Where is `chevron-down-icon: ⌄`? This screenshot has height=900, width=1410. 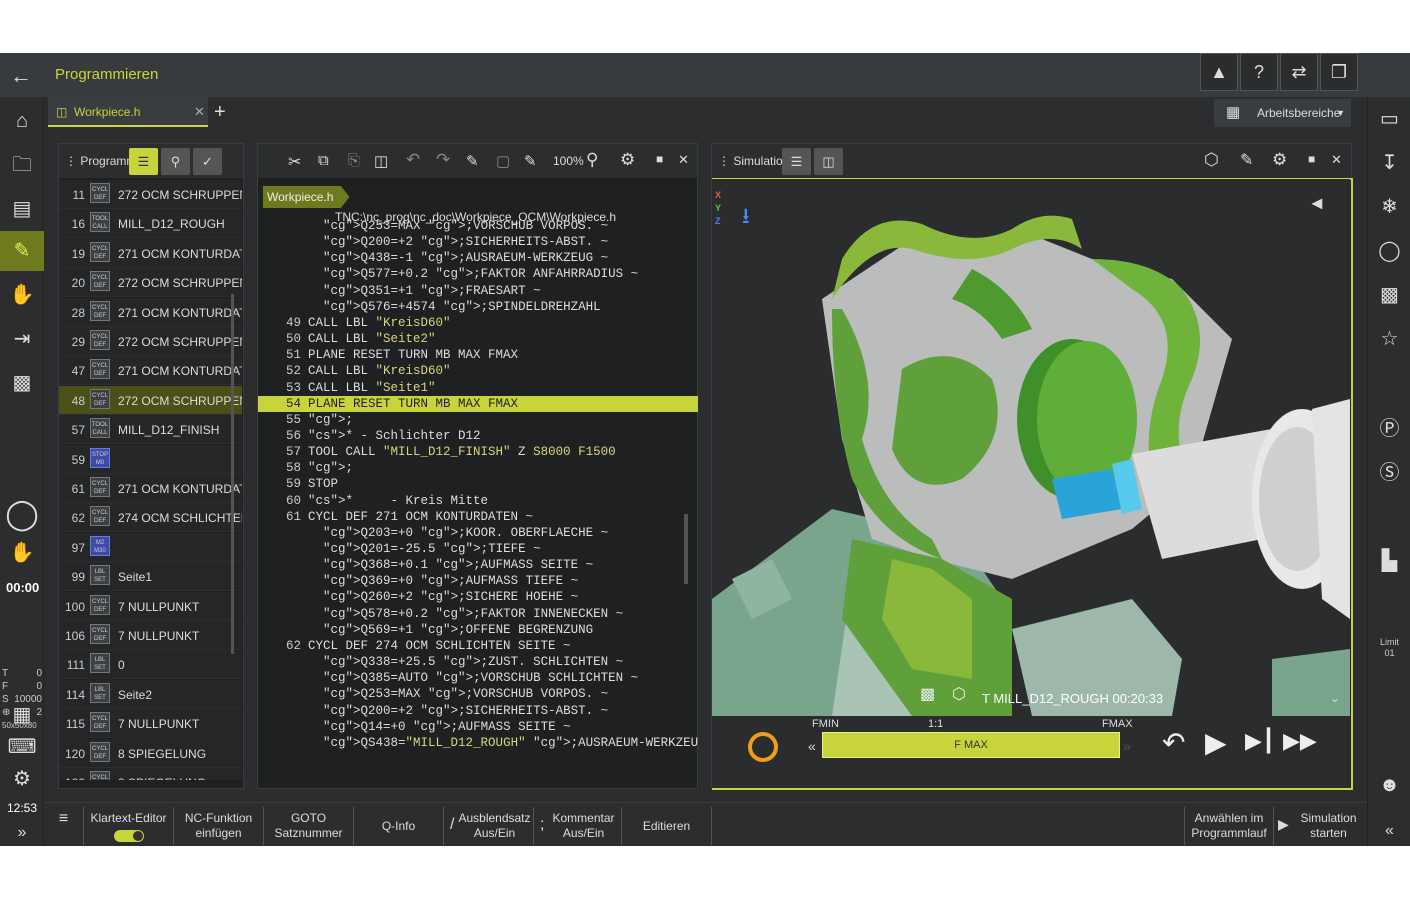
chevron-down-icon: ⌄ is located at coordinates (1335, 698).